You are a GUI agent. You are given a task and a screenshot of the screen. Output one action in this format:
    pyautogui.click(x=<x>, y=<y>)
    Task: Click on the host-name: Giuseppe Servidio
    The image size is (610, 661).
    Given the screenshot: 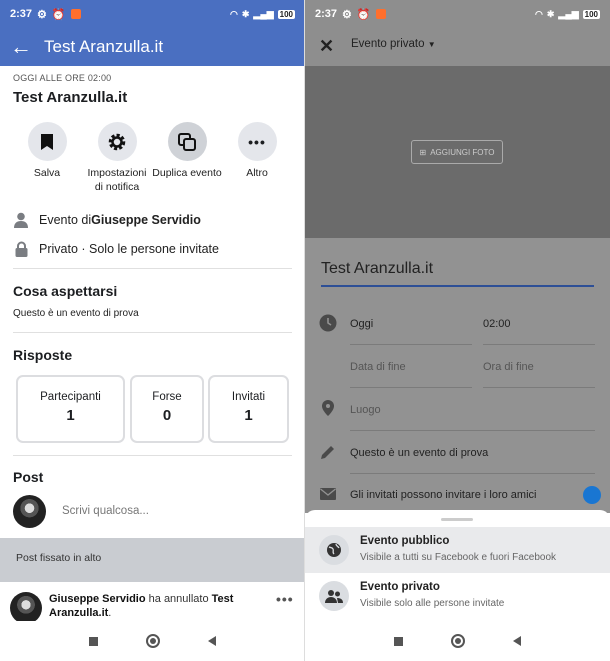 What is the action you would take?
    pyautogui.click(x=146, y=220)
    